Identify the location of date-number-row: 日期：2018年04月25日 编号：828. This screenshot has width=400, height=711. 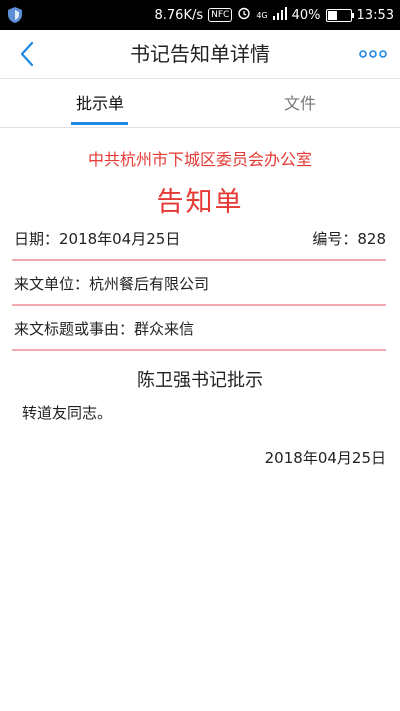
(200, 238).